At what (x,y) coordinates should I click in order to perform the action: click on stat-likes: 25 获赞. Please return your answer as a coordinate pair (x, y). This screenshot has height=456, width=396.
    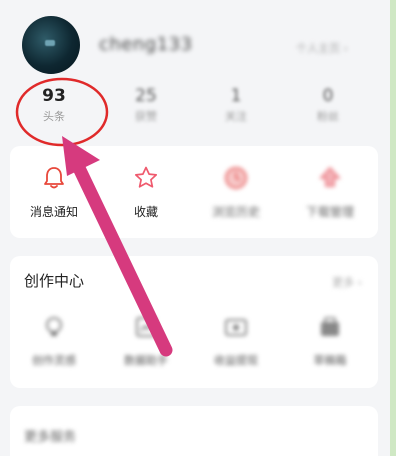
    Looking at the image, I should click on (146, 105).